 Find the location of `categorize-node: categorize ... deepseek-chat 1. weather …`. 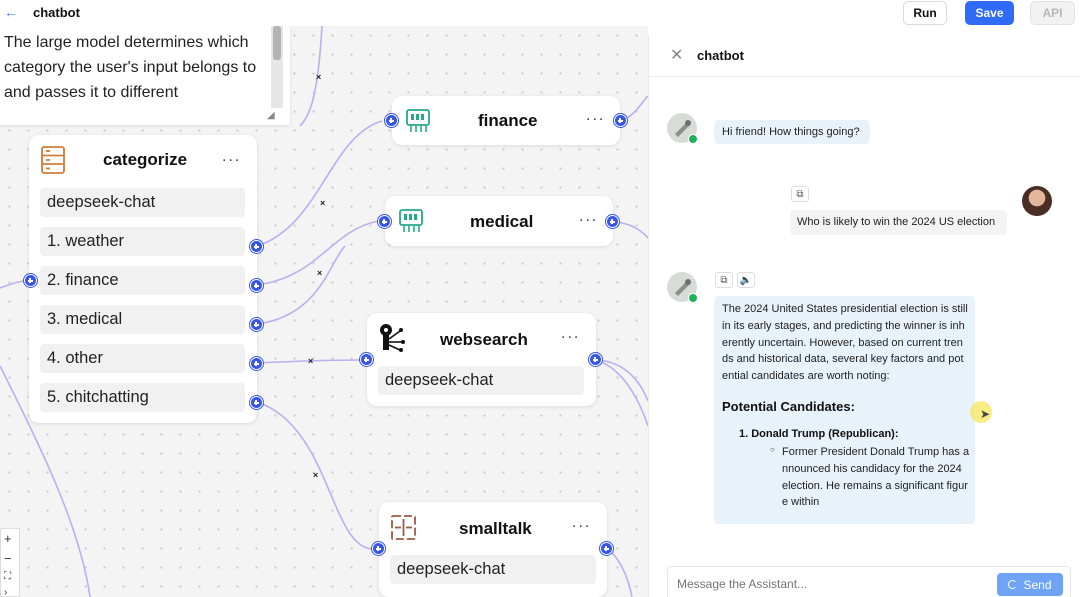

categorize-node: categorize ... deepseek-chat 1. weather … is located at coordinates (143, 279).